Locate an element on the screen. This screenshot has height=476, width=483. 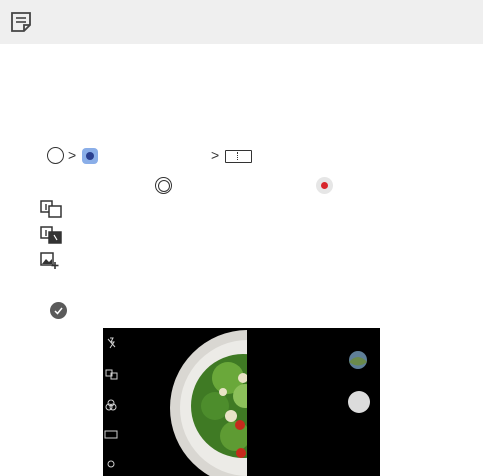
shutter-button is located at coordinates (359, 402).